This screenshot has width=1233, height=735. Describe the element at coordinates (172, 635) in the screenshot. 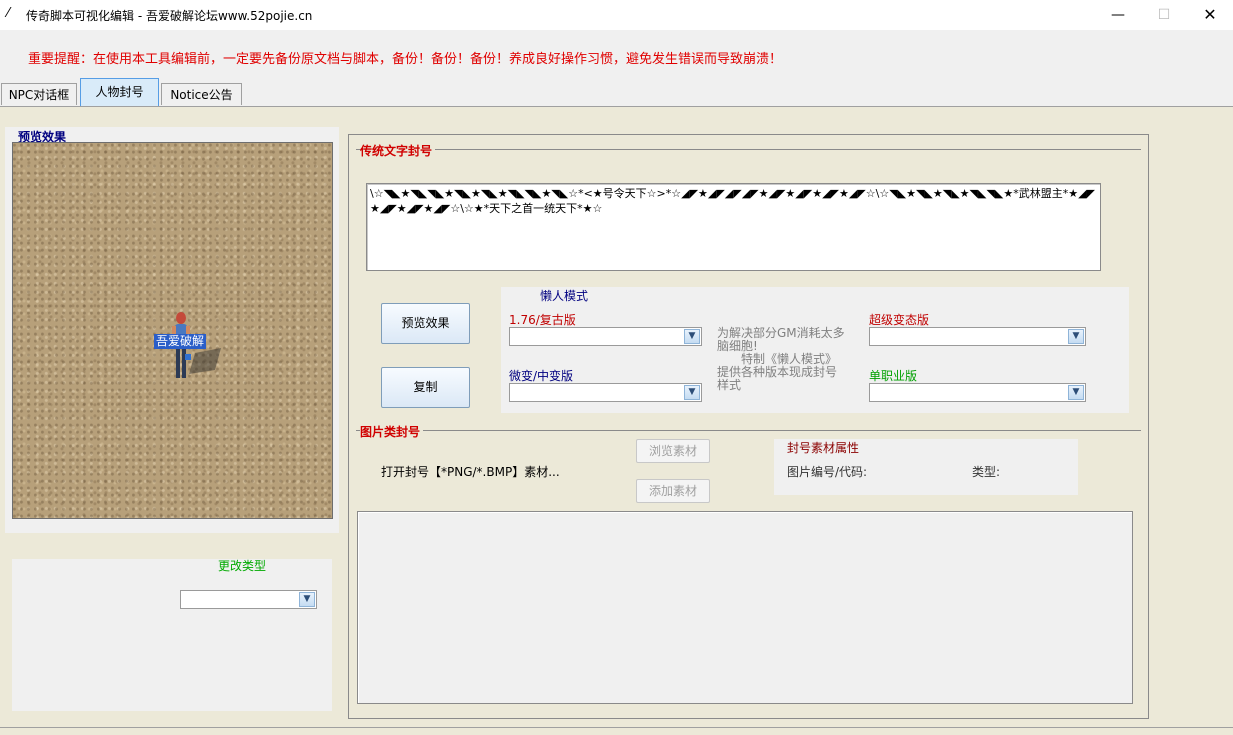

I see `change-type-panel: 更改类型 ▼` at that location.